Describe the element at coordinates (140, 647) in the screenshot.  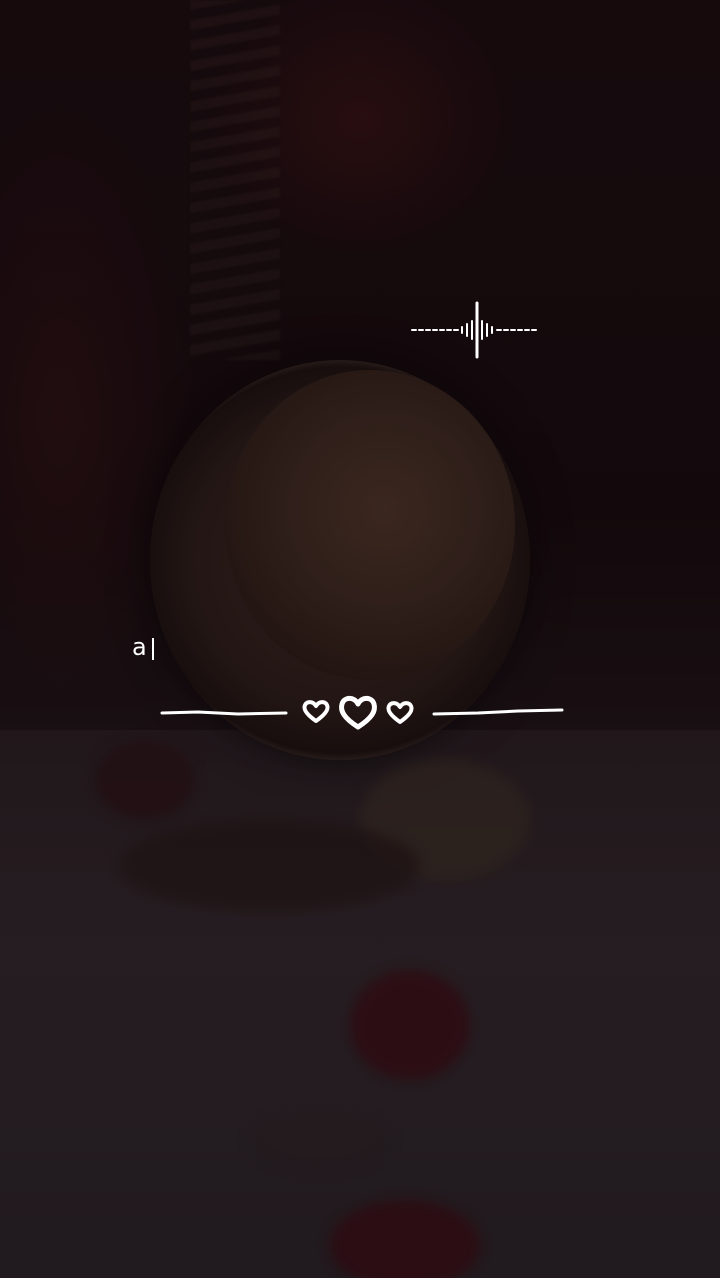
I see `lyric-text: a` at that location.